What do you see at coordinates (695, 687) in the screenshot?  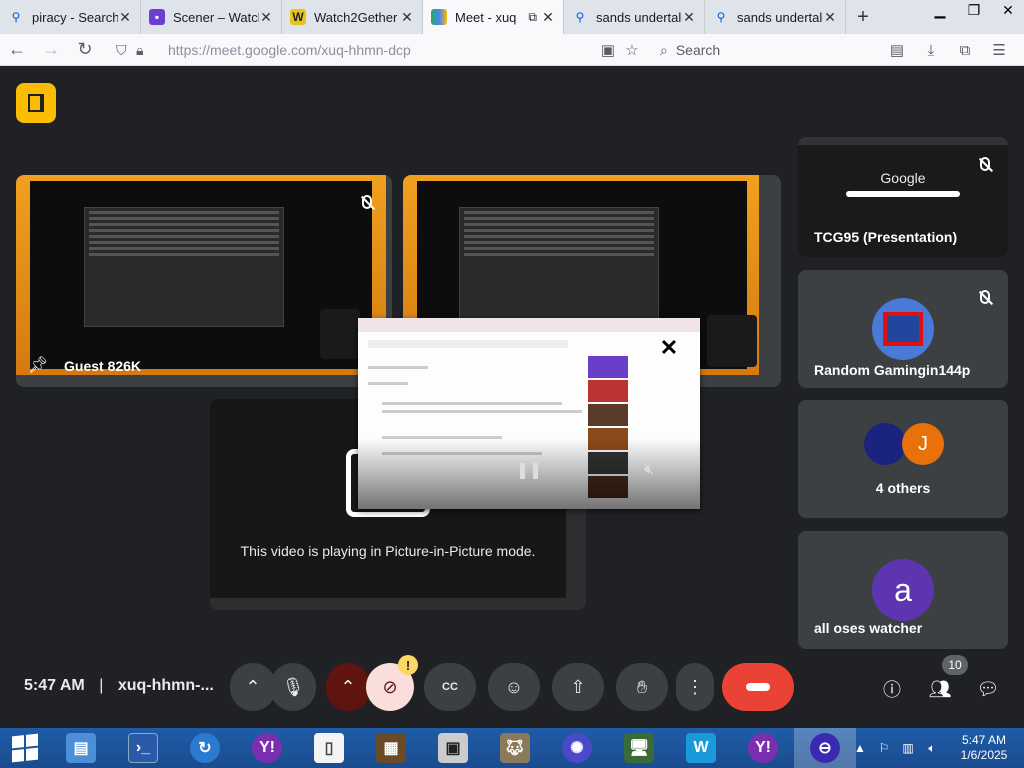 I see `more-options-button: ⋮` at bounding box center [695, 687].